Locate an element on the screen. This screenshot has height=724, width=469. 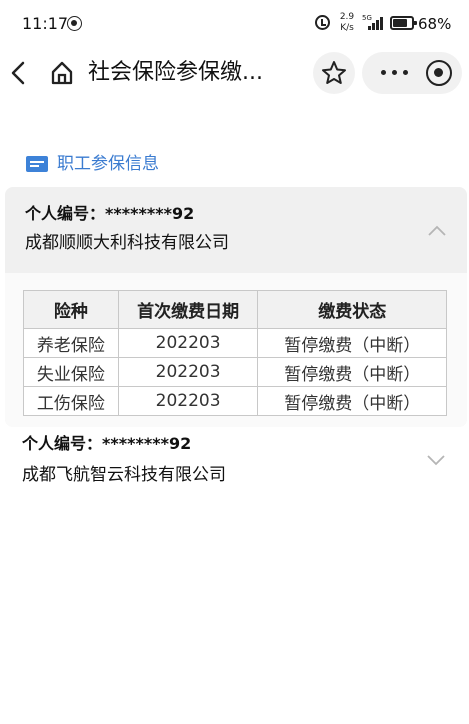
mini-program-capsule is located at coordinates (412, 73).